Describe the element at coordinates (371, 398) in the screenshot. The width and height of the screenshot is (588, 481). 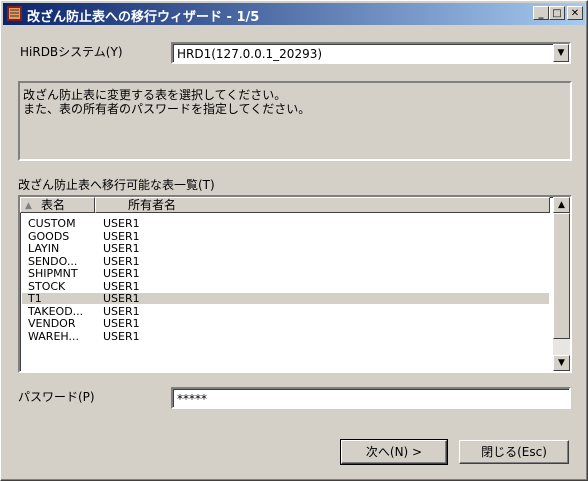
I see `password-field: *****` at that location.